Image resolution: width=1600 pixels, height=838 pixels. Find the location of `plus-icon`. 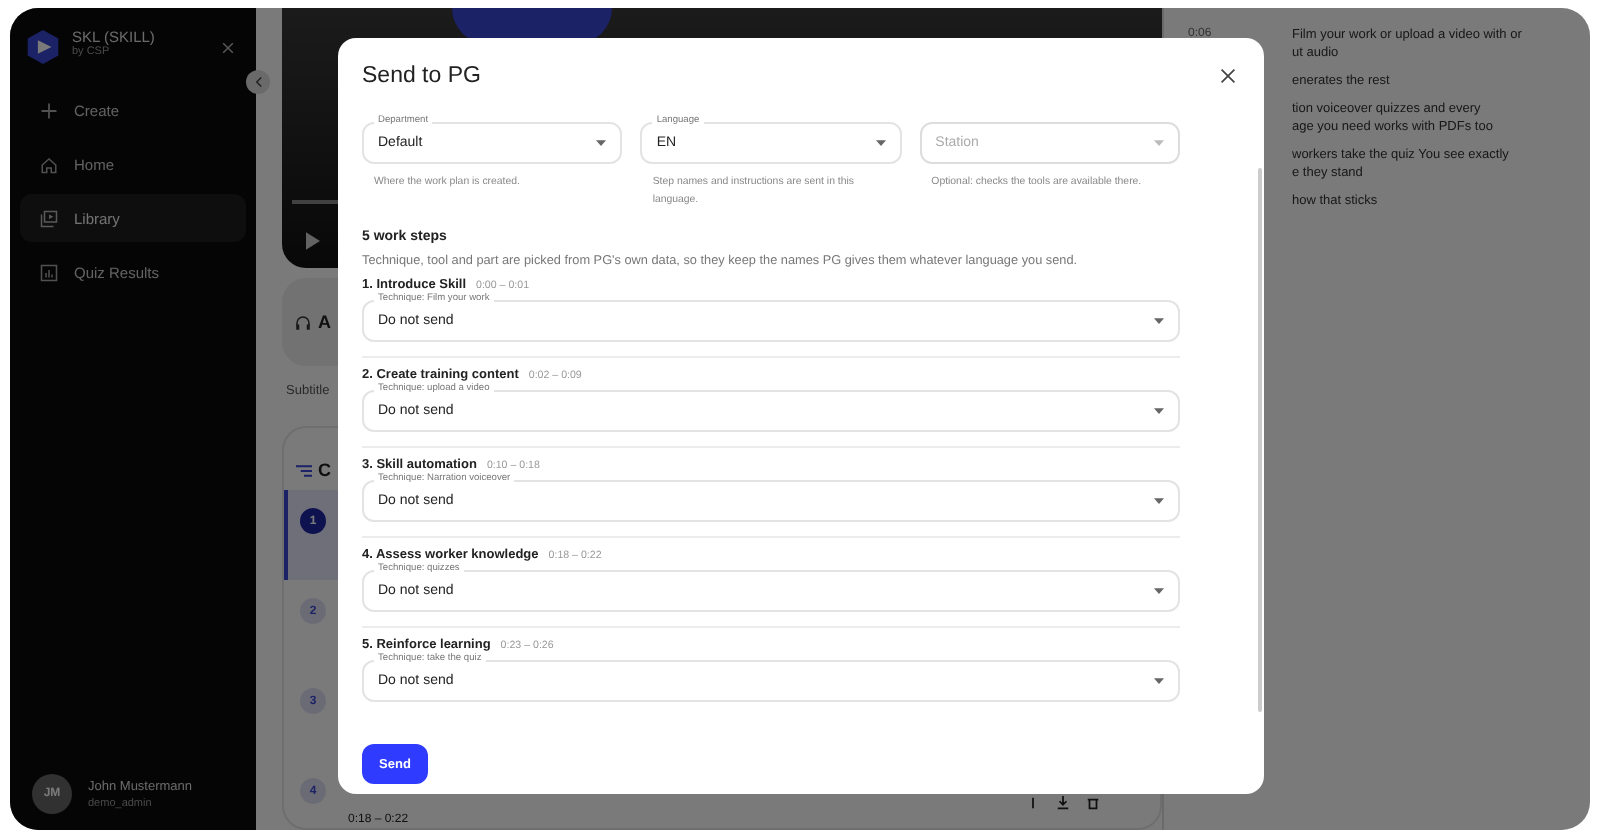

plus-icon is located at coordinates (49, 110).